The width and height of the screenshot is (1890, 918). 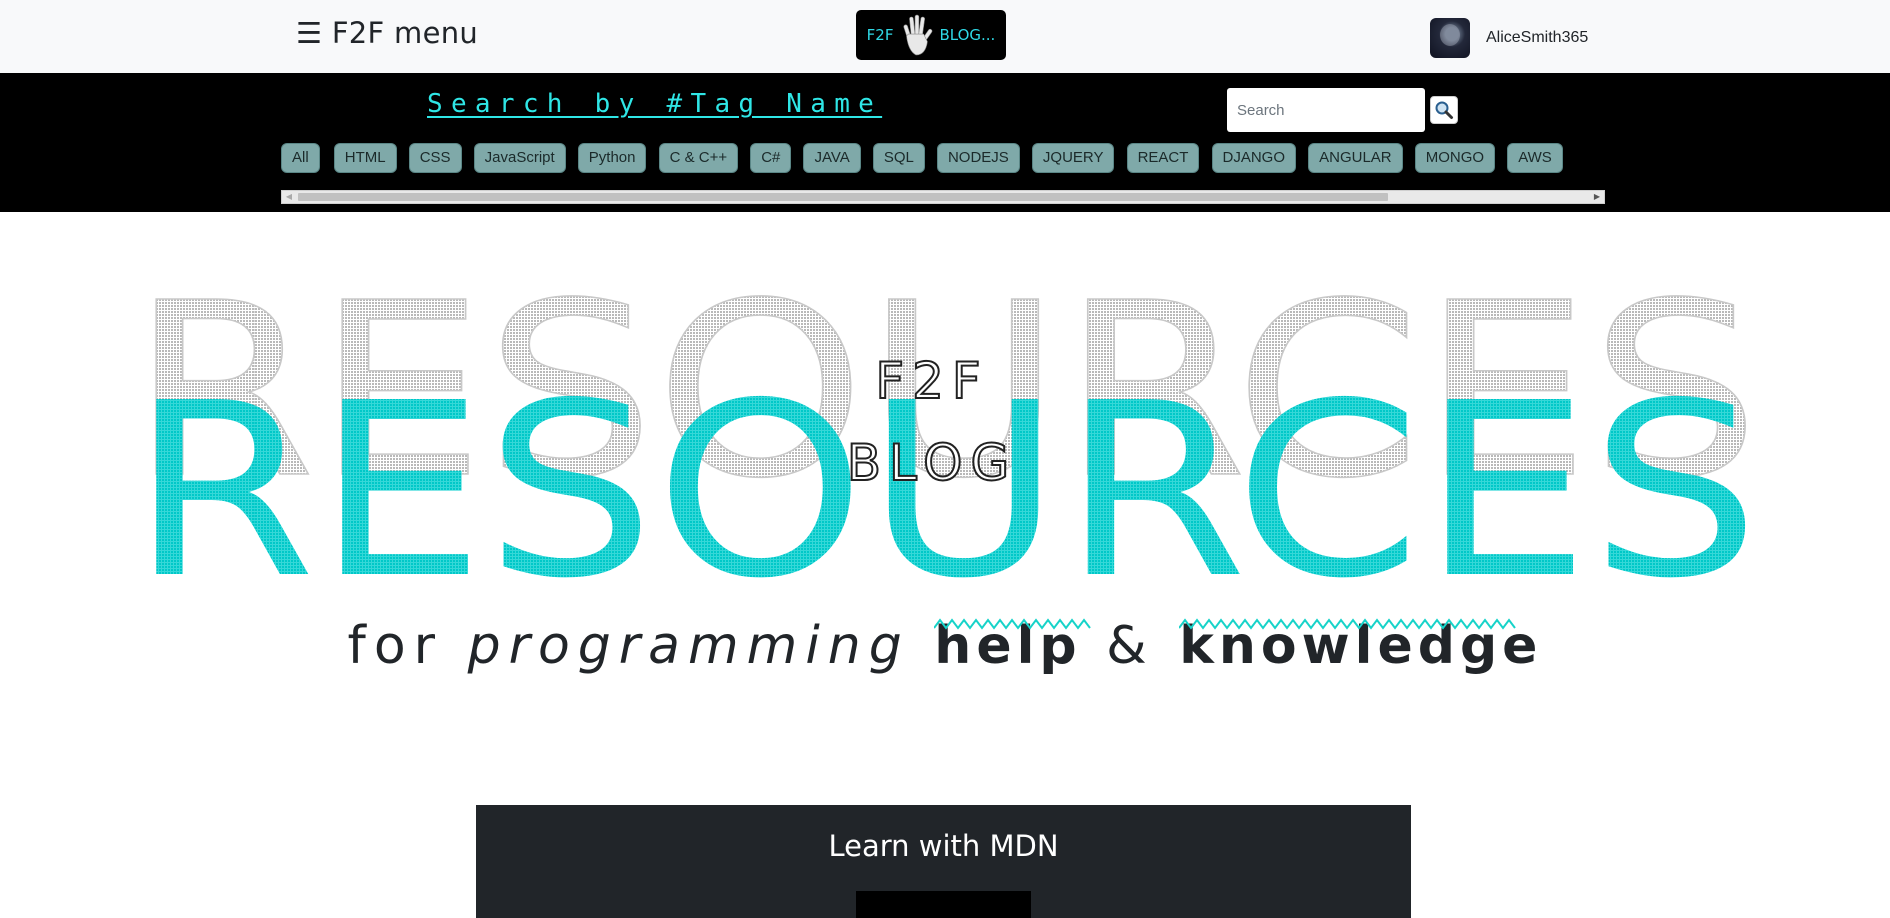 What do you see at coordinates (898, 158) in the screenshot?
I see `tag-button: SQL` at bounding box center [898, 158].